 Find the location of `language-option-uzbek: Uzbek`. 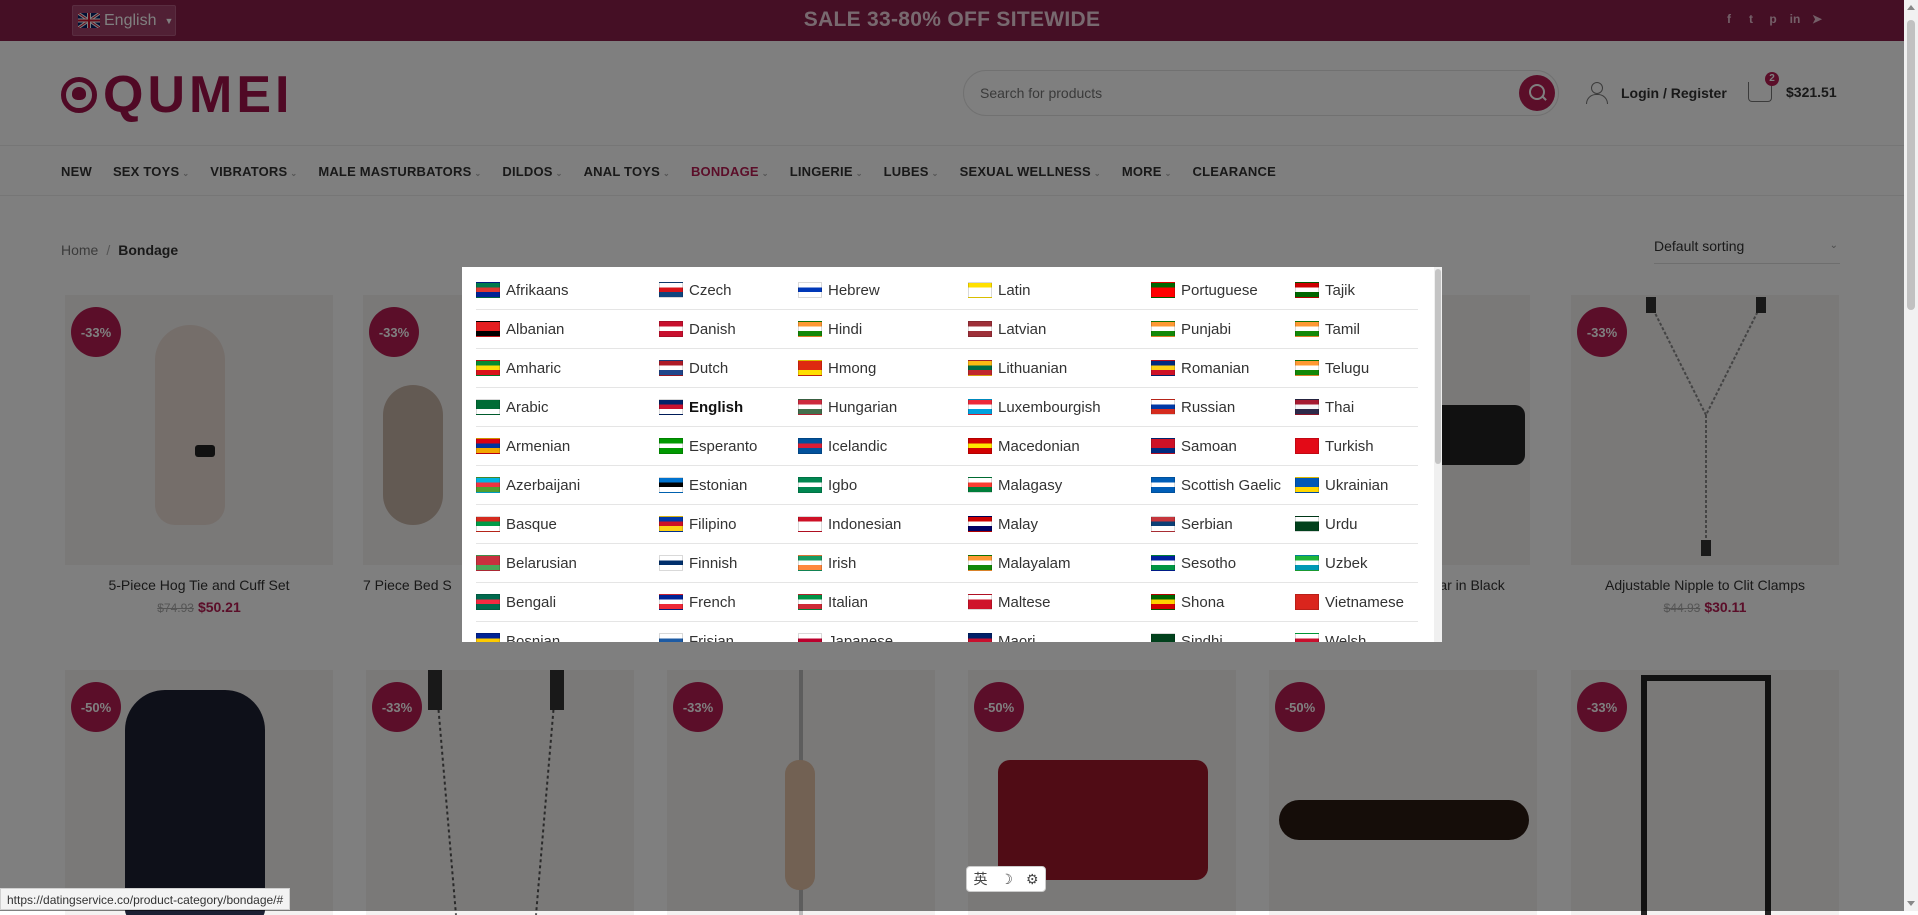

language-option-uzbek: Uzbek is located at coordinates (1356, 563).